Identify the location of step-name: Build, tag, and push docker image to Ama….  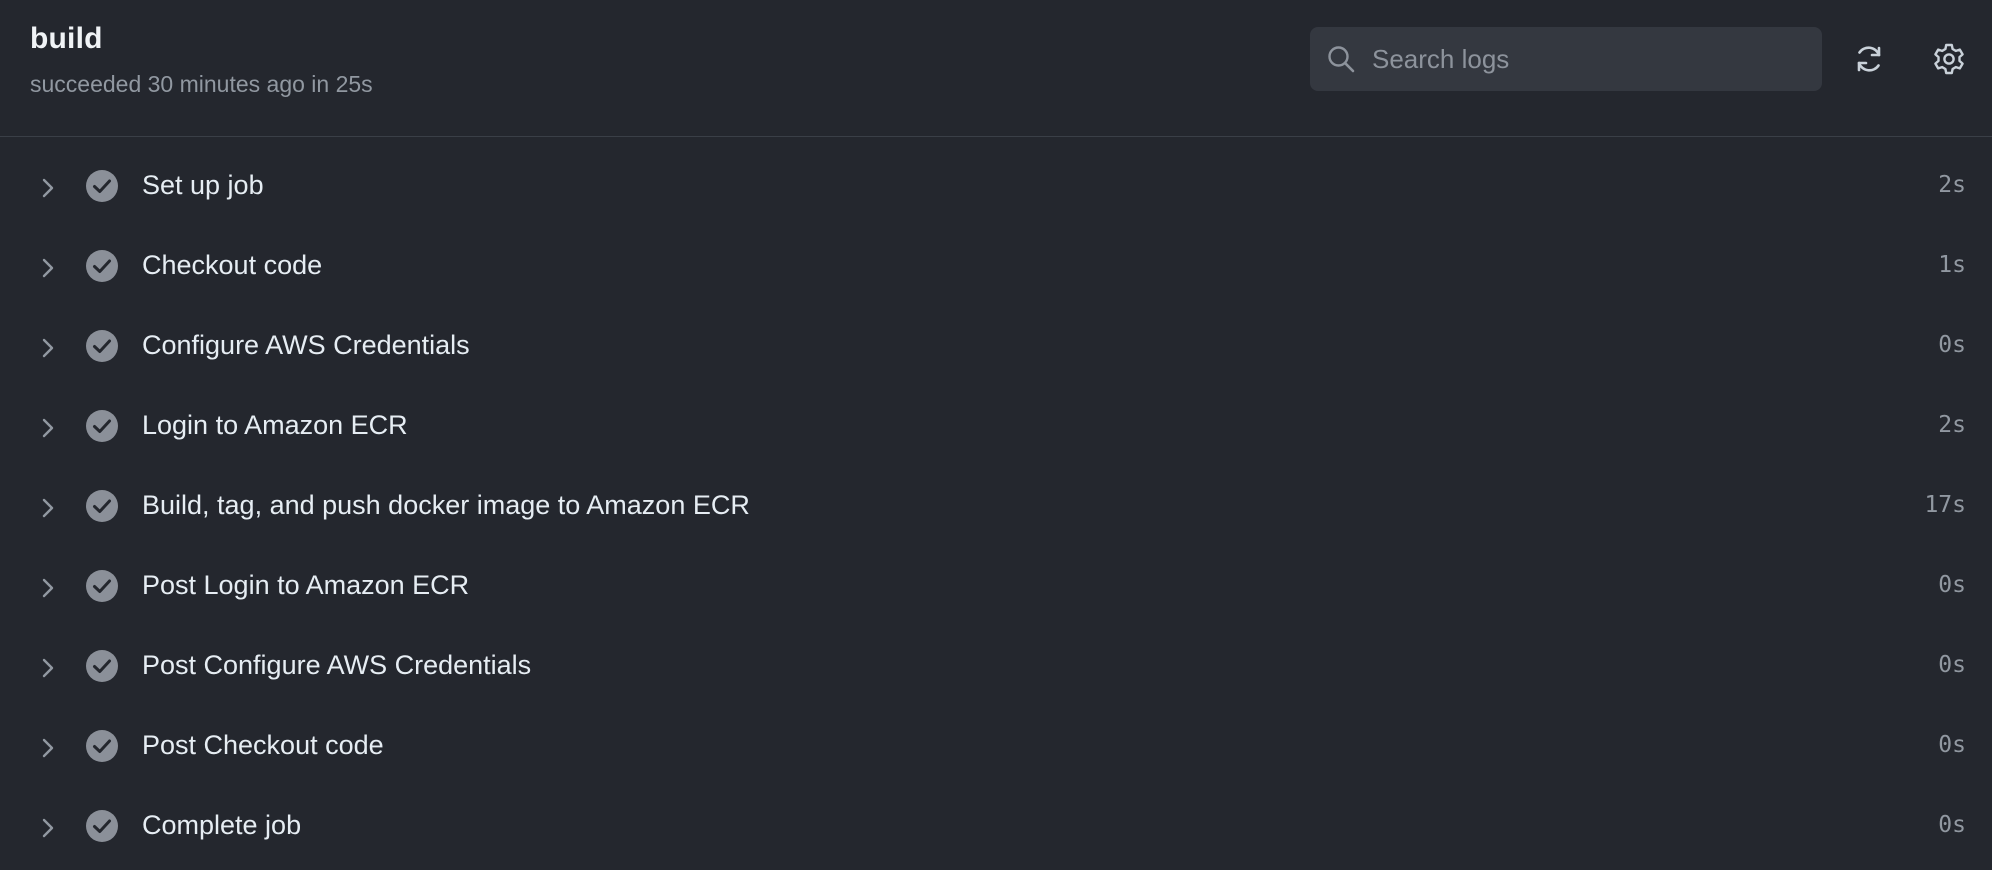
(446, 505).